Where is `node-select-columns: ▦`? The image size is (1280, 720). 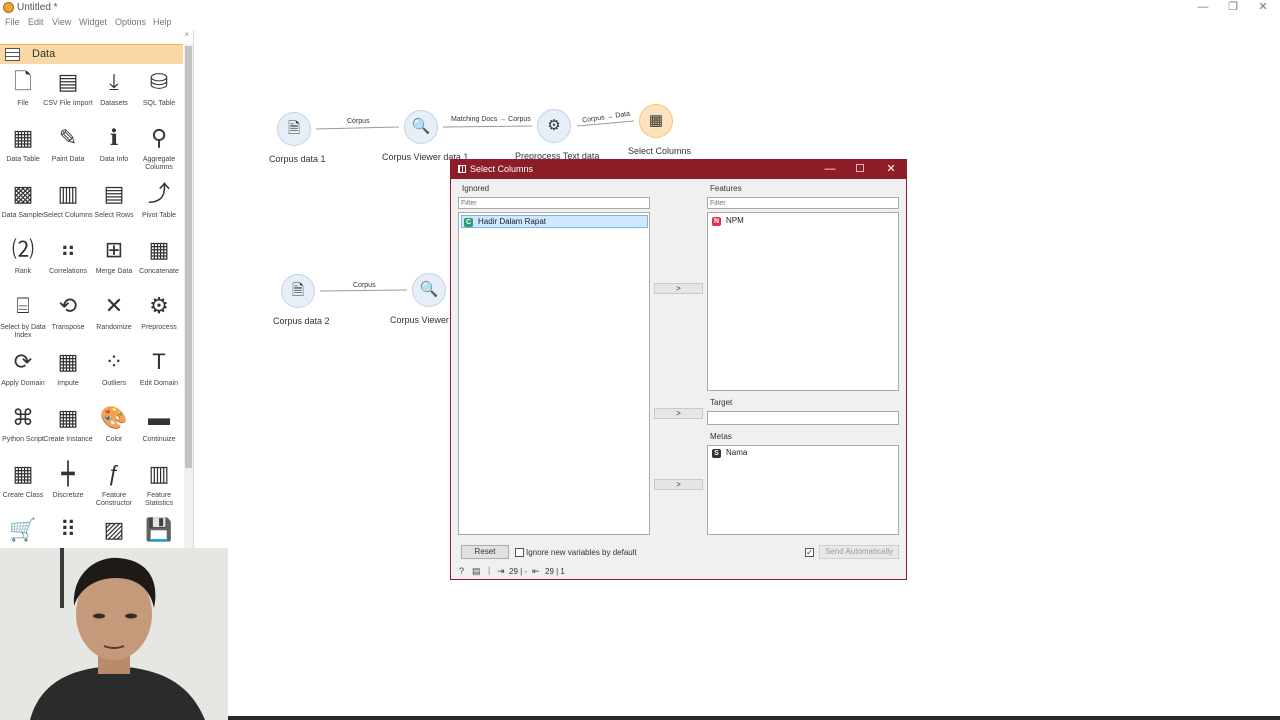 node-select-columns: ▦ is located at coordinates (656, 121).